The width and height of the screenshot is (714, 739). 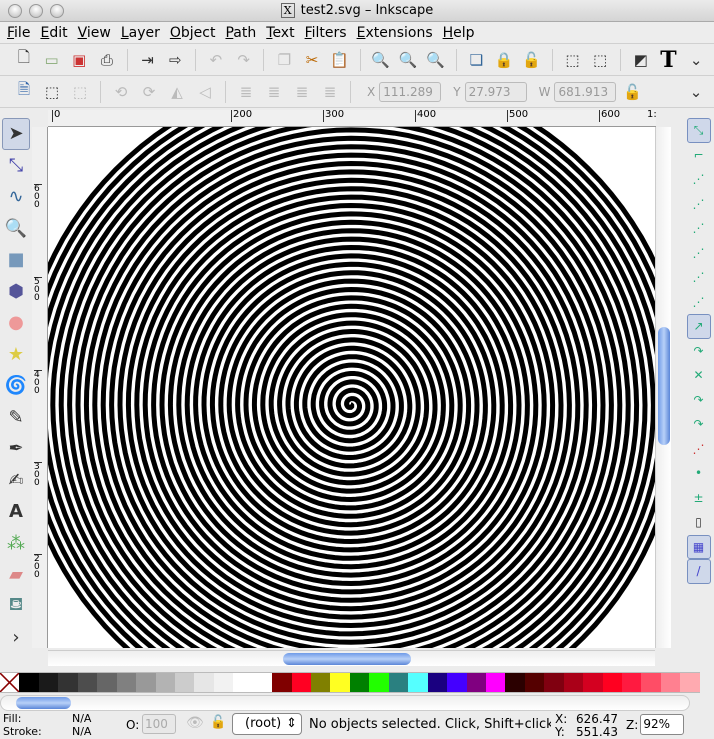 What do you see at coordinates (662, 724) in the screenshot?
I see `zoom-input: 92%` at bounding box center [662, 724].